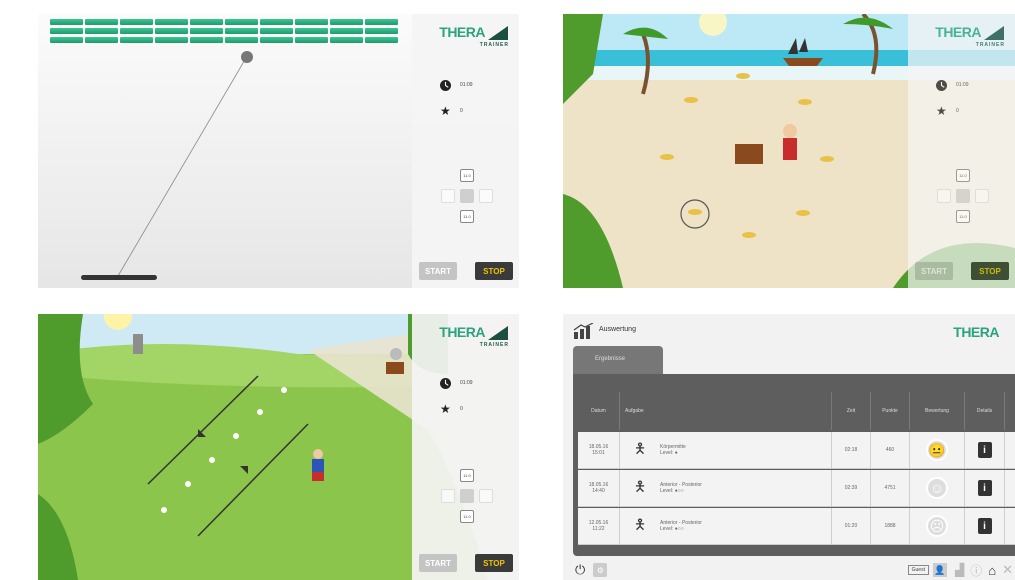 Image resolution: width=1015 pixels, height=580 pixels. I want to click on happy-face-icon: ☺, so click(937, 488).